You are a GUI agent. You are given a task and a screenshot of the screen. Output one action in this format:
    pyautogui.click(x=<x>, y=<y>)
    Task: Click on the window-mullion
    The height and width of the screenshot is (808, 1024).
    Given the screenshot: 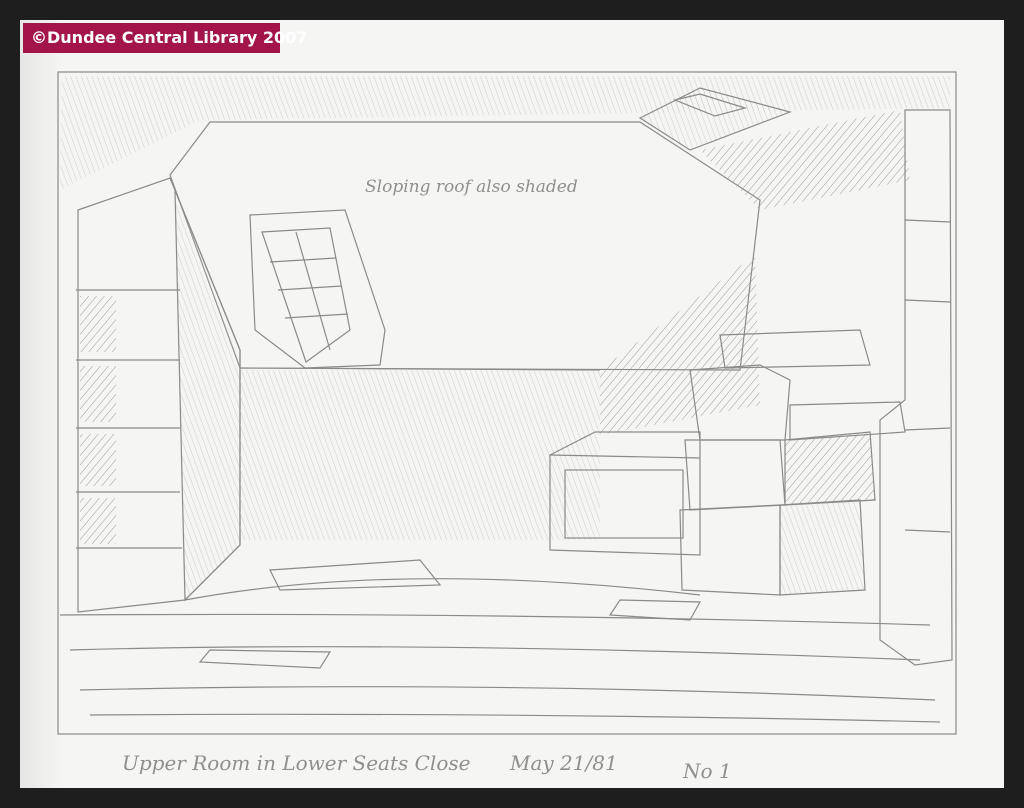 What is the action you would take?
    pyautogui.click(x=313, y=291)
    